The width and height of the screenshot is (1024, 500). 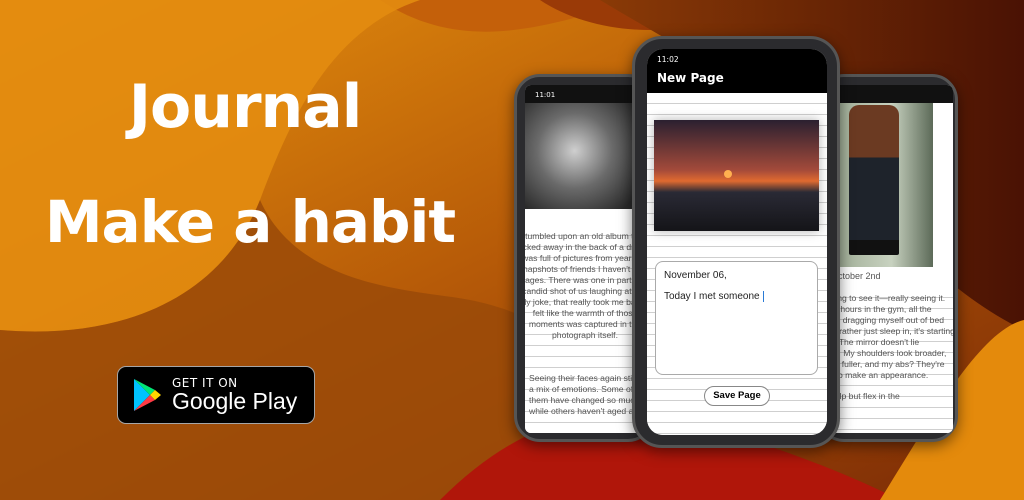 What do you see at coordinates (235, 400) in the screenshot?
I see `badge-big-text: Google Play` at bounding box center [235, 400].